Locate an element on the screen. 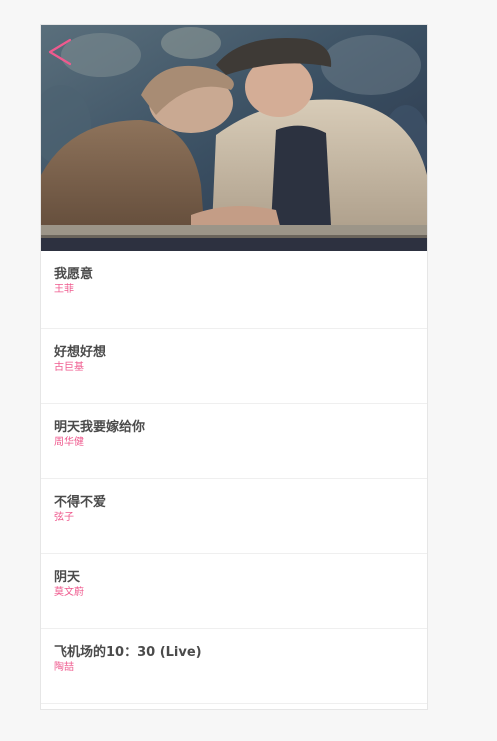 The height and width of the screenshot is (741, 497). song-item: 好想好想 古巨基 is located at coordinates (234, 366).